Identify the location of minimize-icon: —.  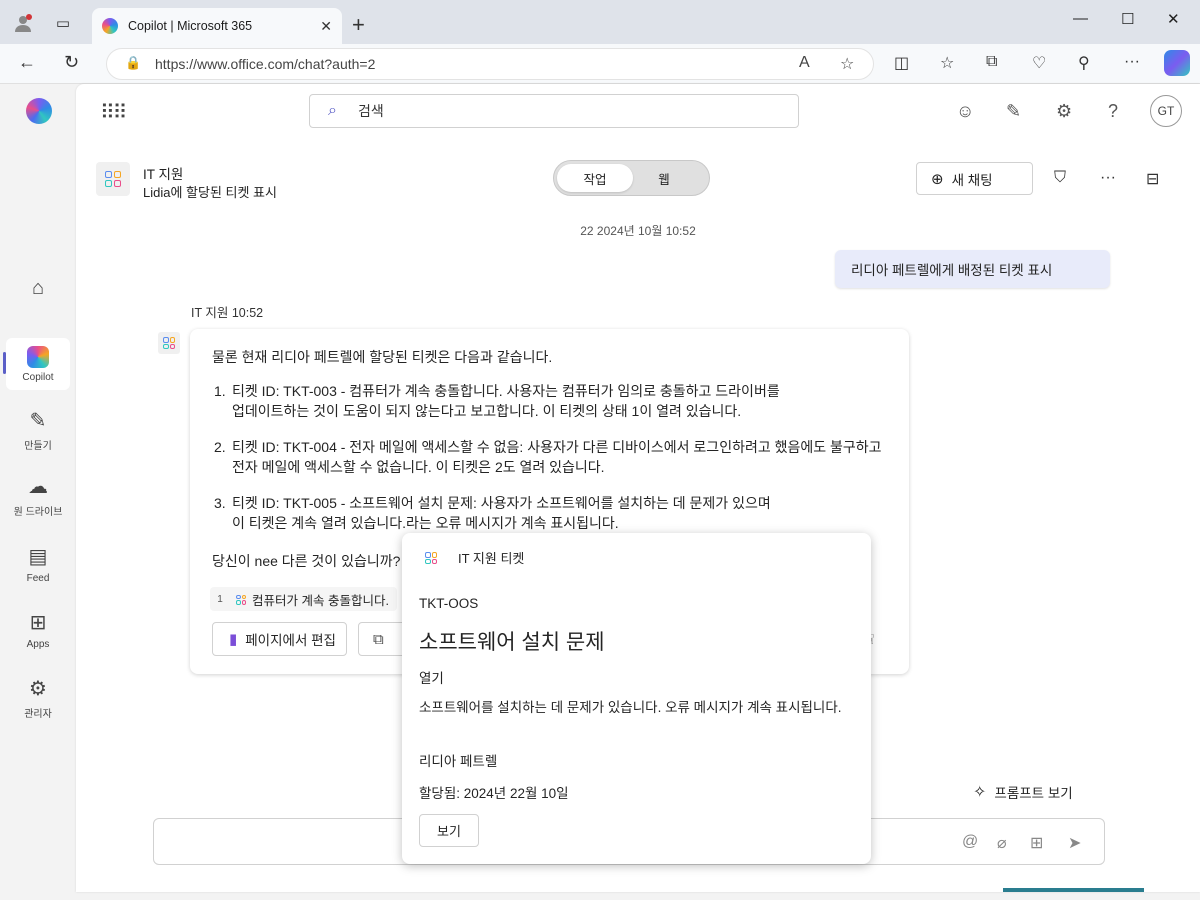
(1080, 18).